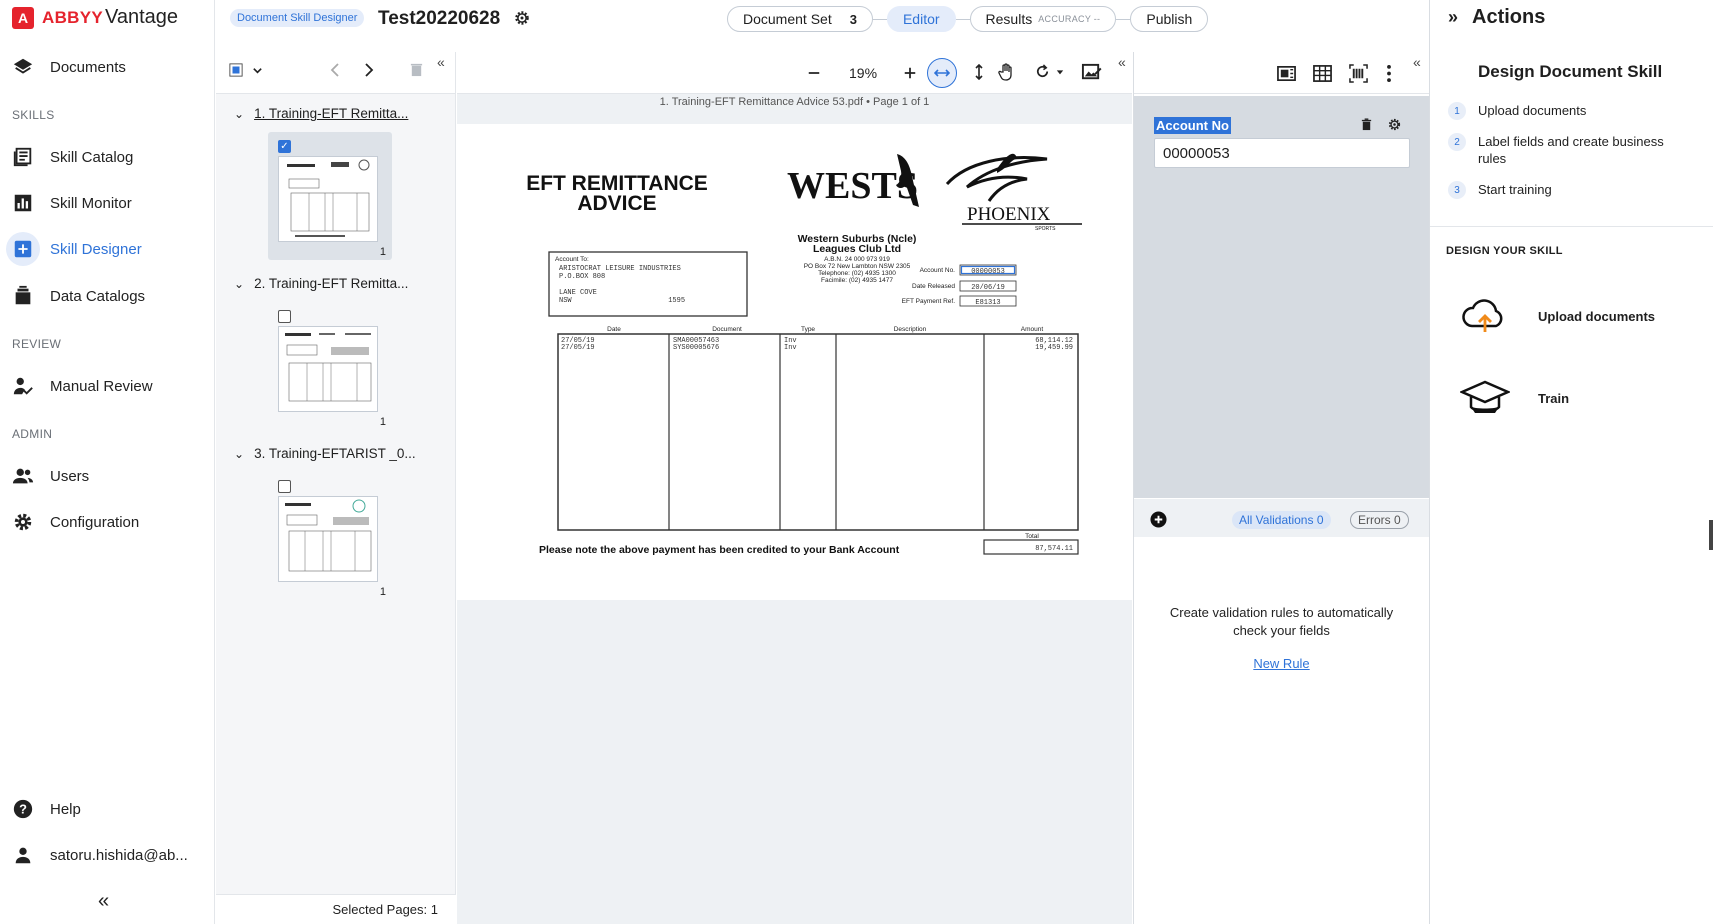  Describe the element at coordinates (853, 19) in the screenshot. I see `document-set-count: 3` at that location.